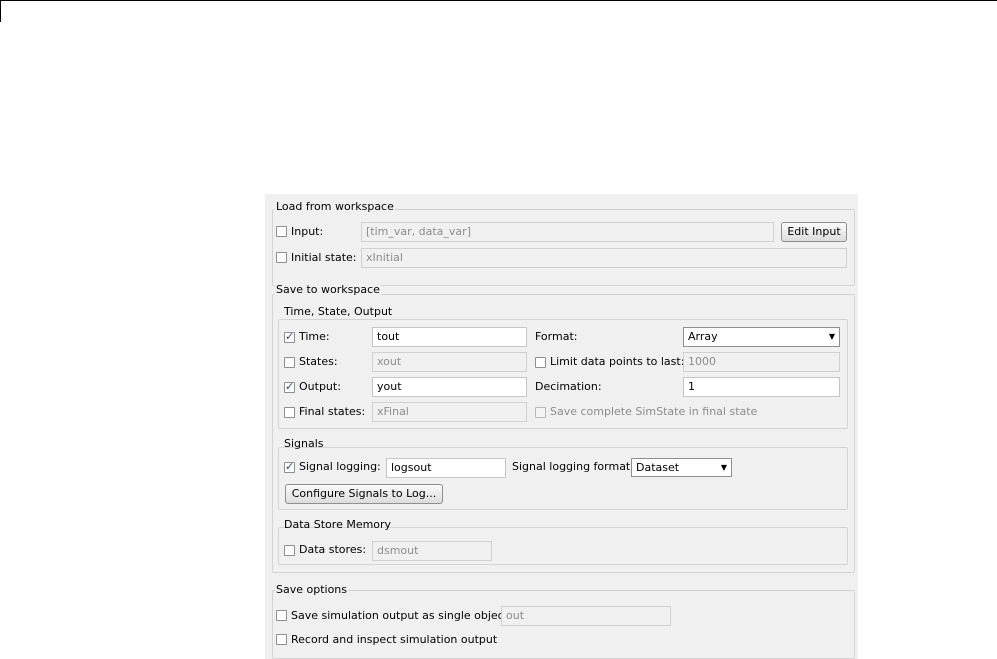 The height and width of the screenshot is (659, 997). I want to click on save-options-title: Save options, so click(312, 589).